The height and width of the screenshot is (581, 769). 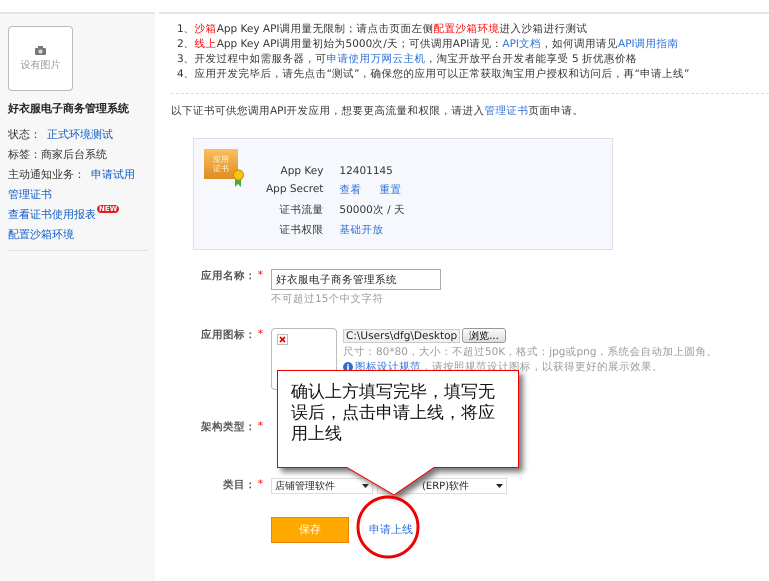 What do you see at coordinates (361, 230) in the screenshot?
I see `certificate-link: 基础开放` at bounding box center [361, 230].